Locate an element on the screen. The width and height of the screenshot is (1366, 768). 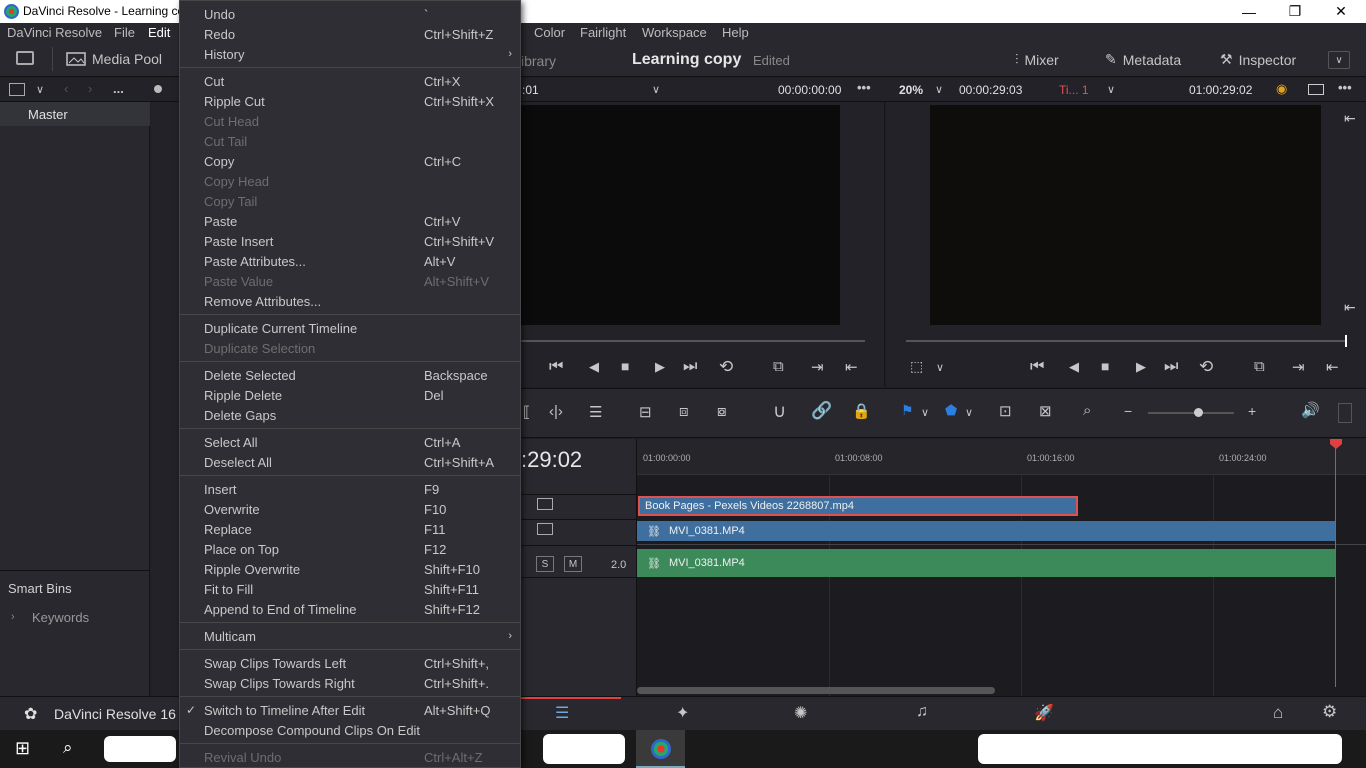
menu-edit: Edit is located at coordinates (159, 32).